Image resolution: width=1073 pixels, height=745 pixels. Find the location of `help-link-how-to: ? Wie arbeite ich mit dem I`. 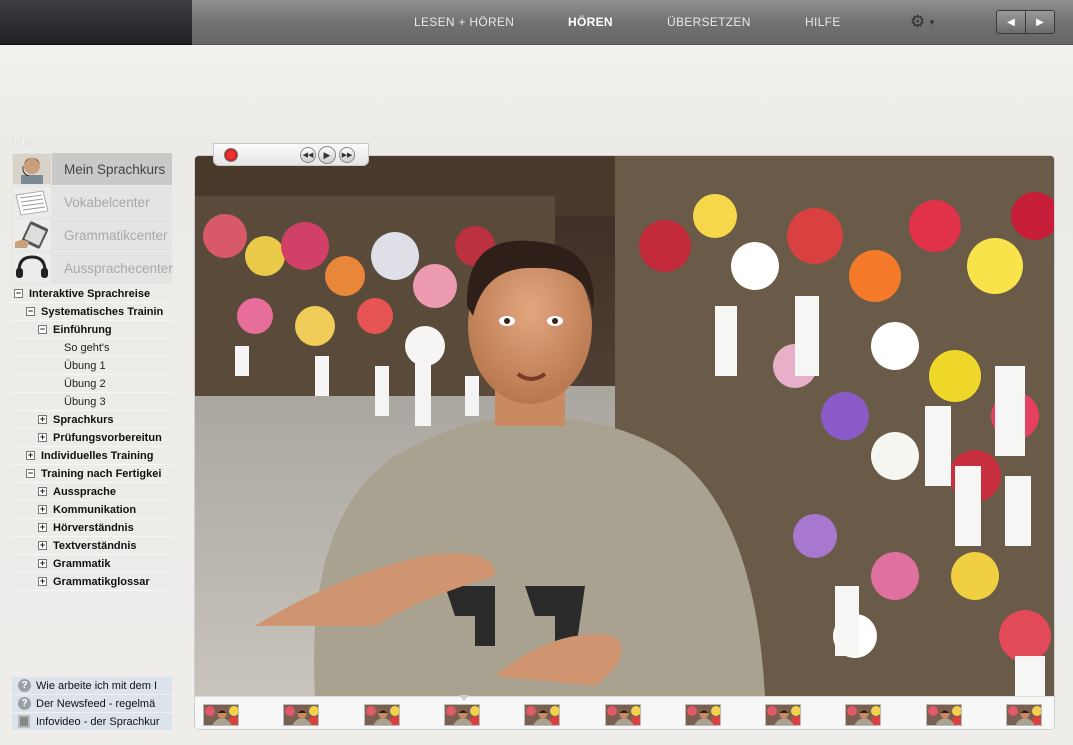

help-link-how-to: ? Wie arbeite ich mit dem I is located at coordinates (92, 686).